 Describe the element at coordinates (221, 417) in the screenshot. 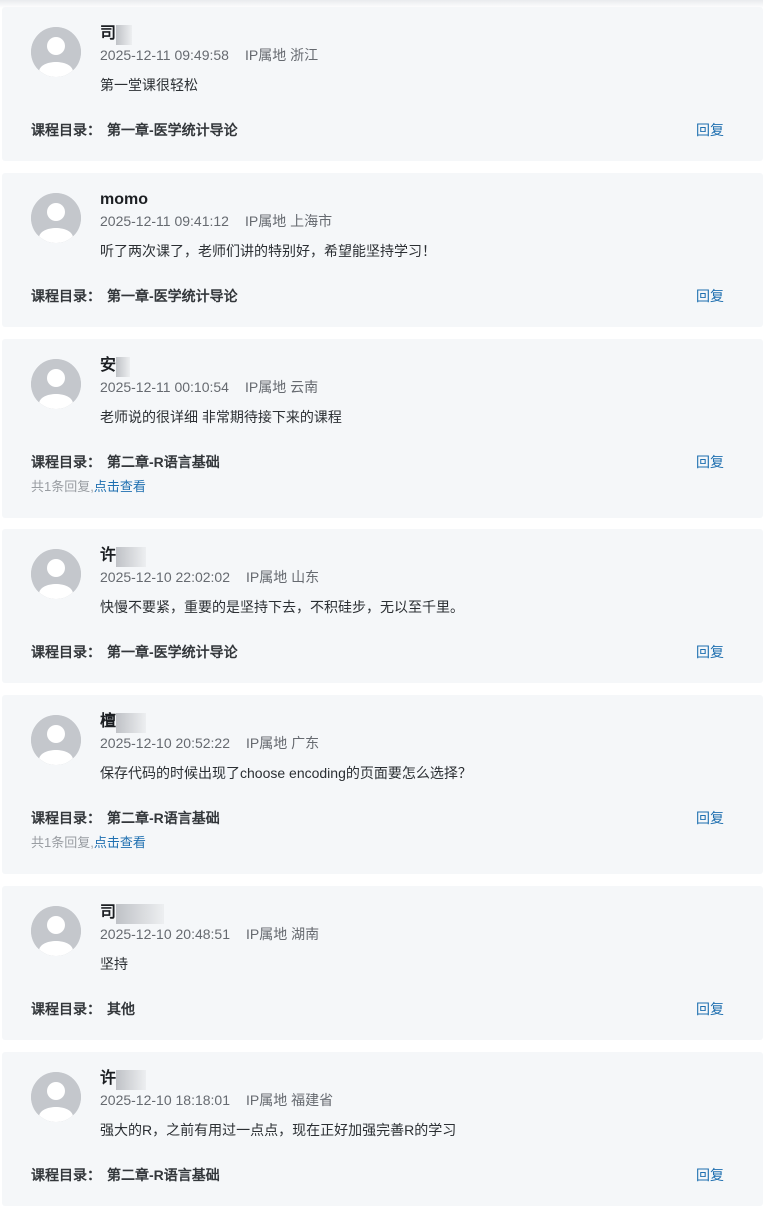

I see `comment-content: 老师说的很详细 非常期待接下来的课程` at that location.